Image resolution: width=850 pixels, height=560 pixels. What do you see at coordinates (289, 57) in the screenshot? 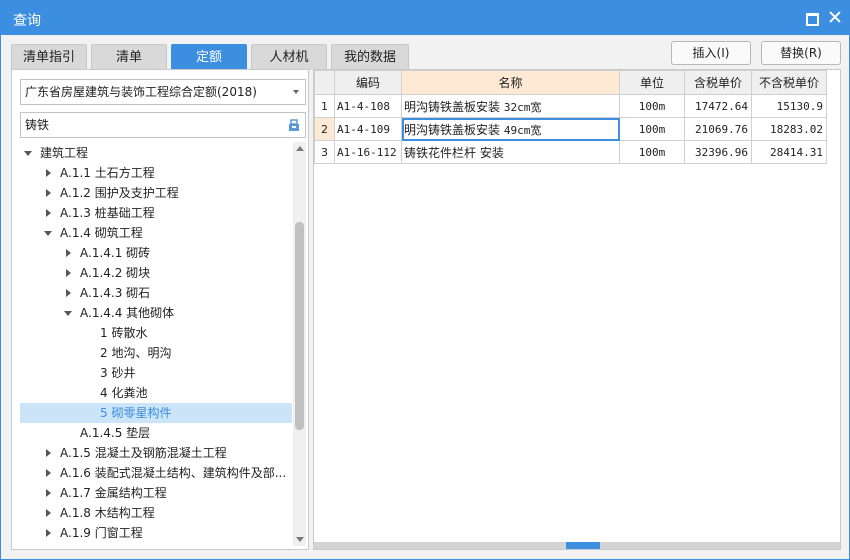
I see `tab-materials: 人材机` at bounding box center [289, 57].